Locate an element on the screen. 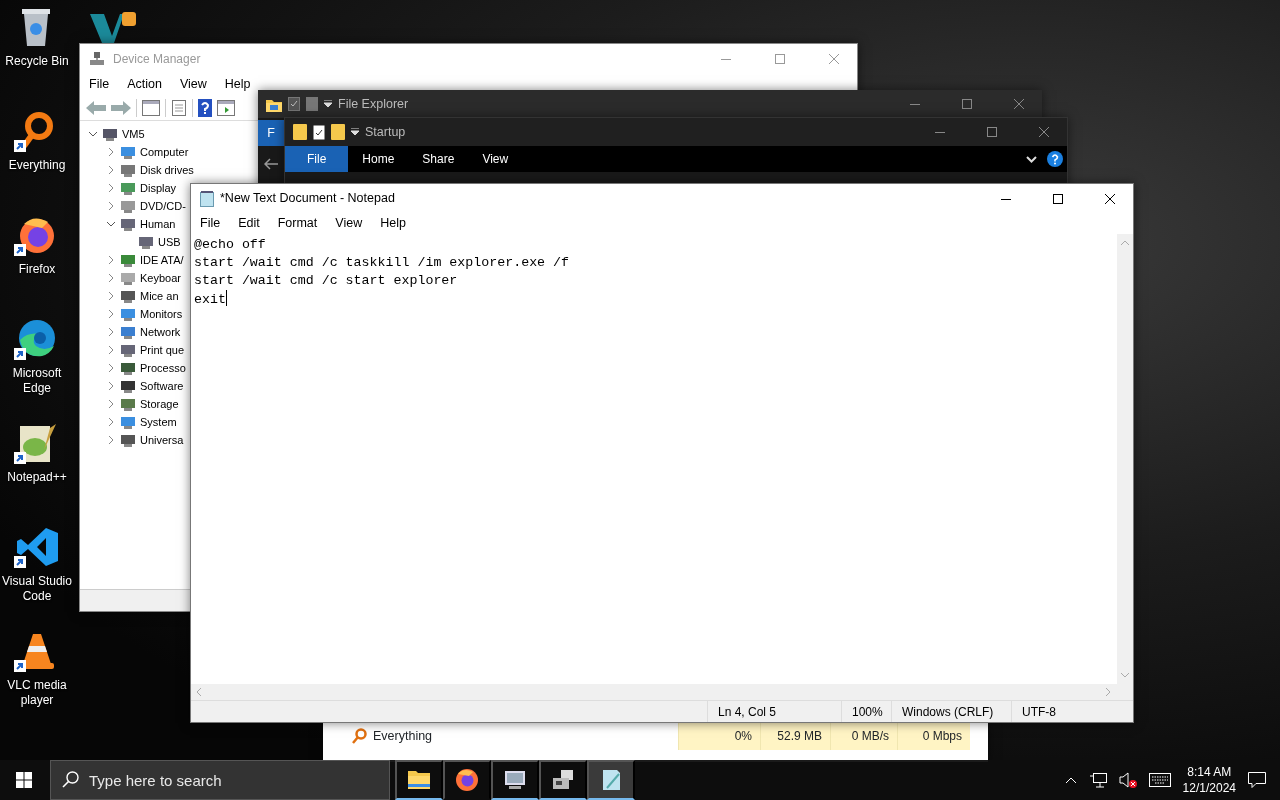  clock-date: 12/1/2024 is located at coordinates (1209, 788).